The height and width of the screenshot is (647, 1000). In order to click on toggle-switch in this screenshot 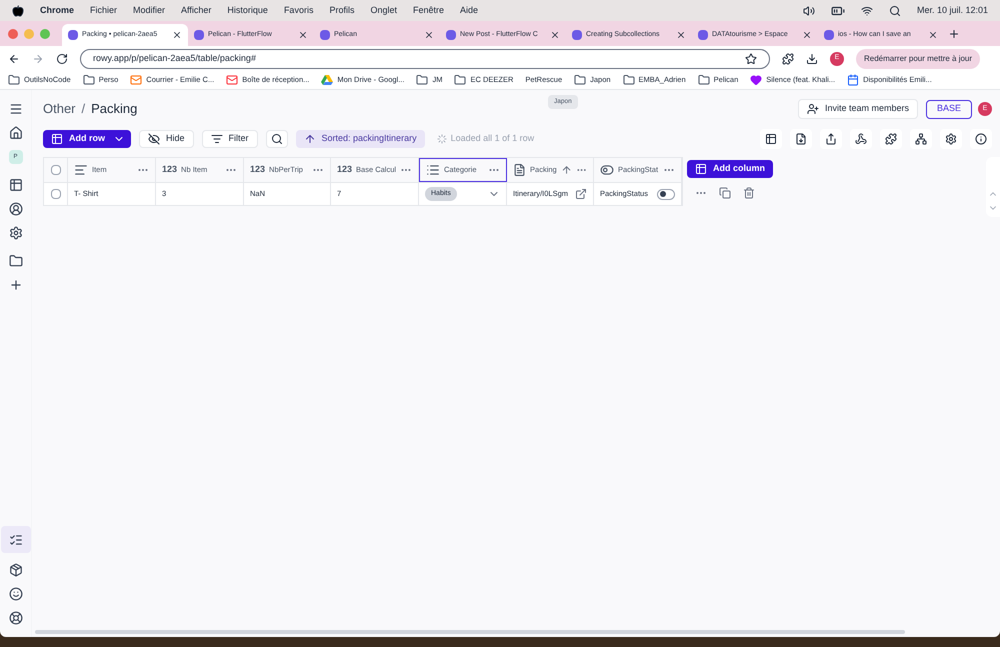, I will do `click(666, 194)`.